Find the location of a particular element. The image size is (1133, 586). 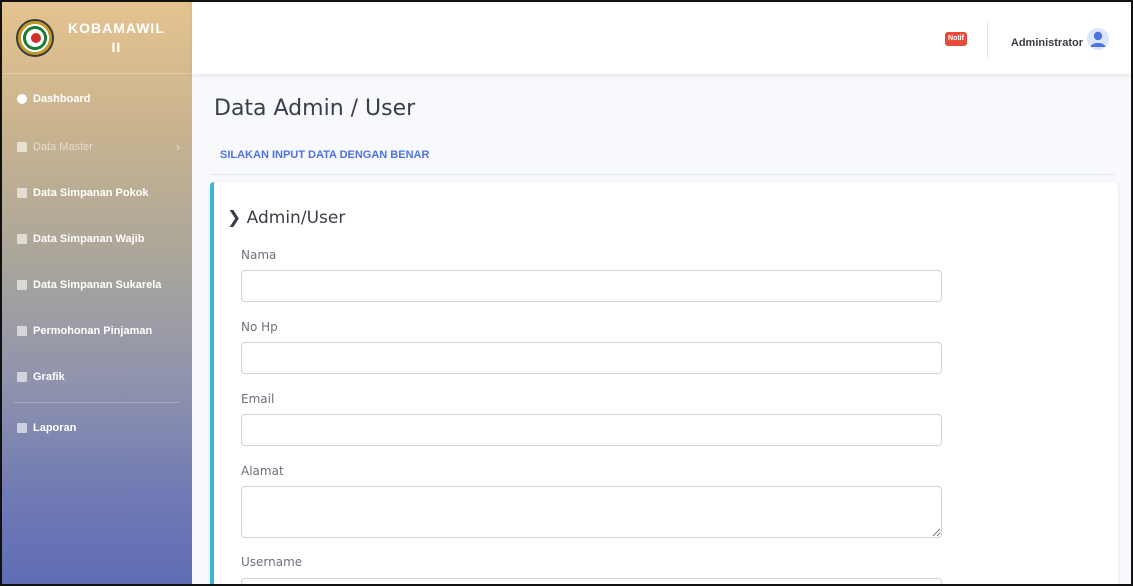

divider is located at coordinates (662, 174).